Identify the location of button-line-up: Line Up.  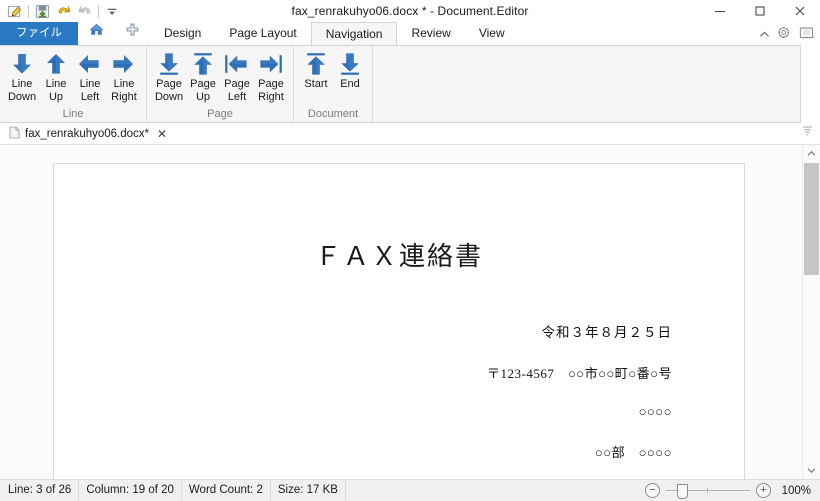
(56, 75).